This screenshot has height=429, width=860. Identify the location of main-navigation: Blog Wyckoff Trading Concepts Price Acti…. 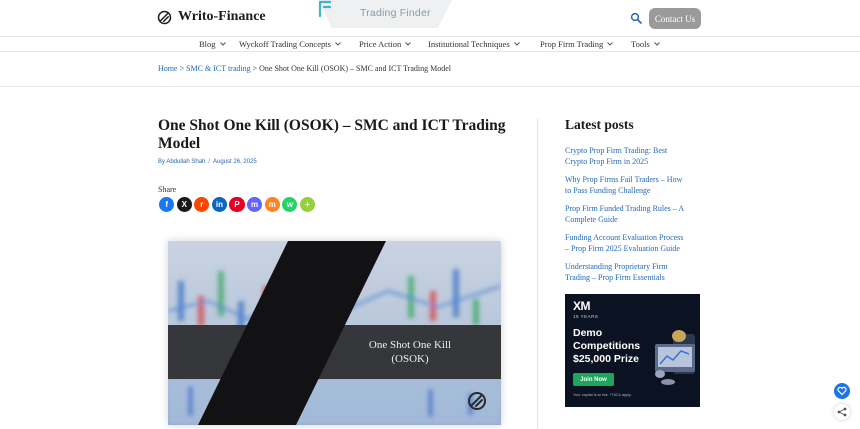
(430, 44).